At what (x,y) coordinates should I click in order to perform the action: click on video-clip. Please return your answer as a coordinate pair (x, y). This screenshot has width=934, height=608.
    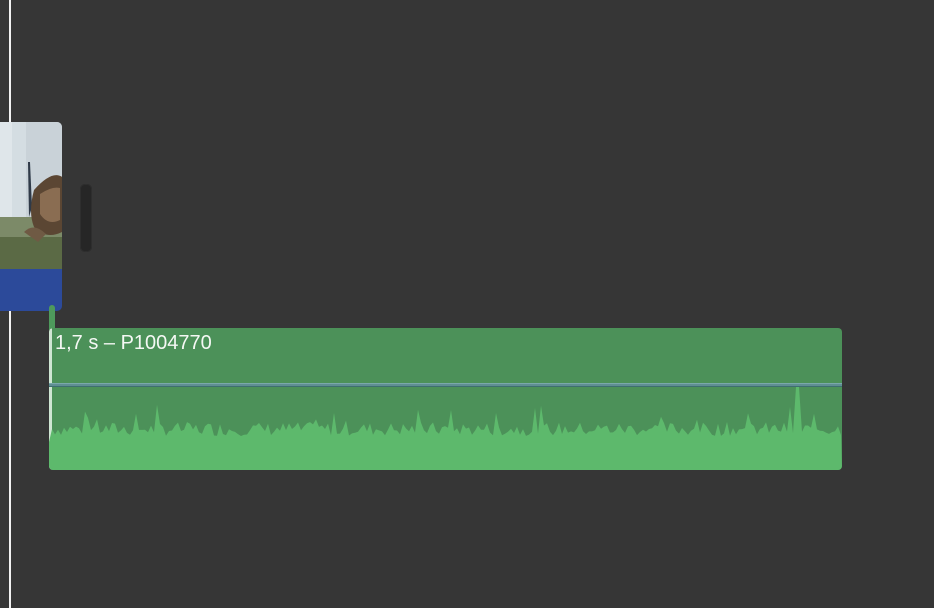
    Looking at the image, I should click on (31, 216).